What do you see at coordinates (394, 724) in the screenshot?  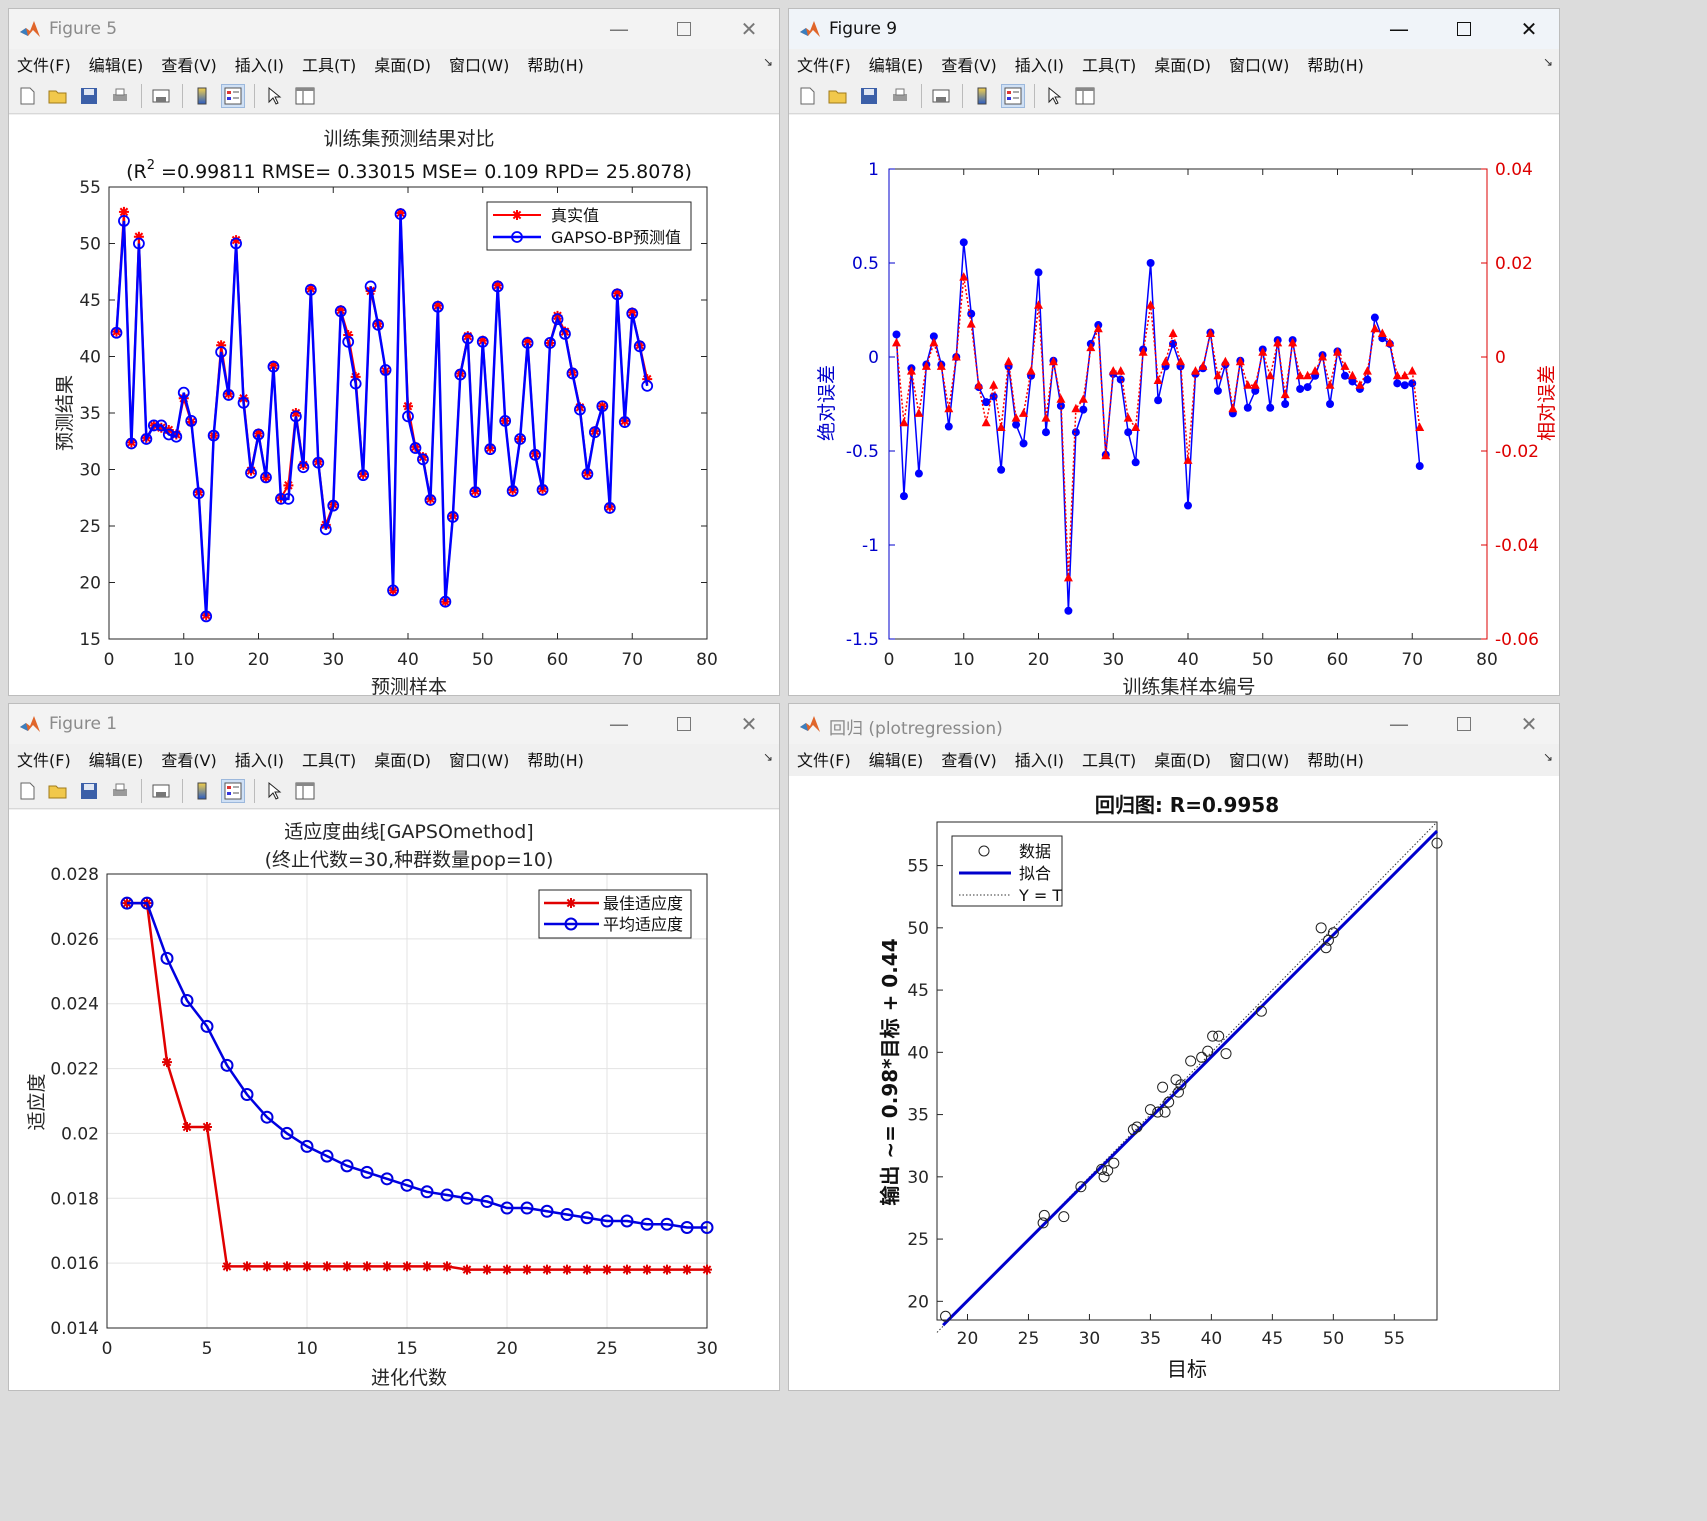 I see `title-bar: Figure 1 — ✕` at bounding box center [394, 724].